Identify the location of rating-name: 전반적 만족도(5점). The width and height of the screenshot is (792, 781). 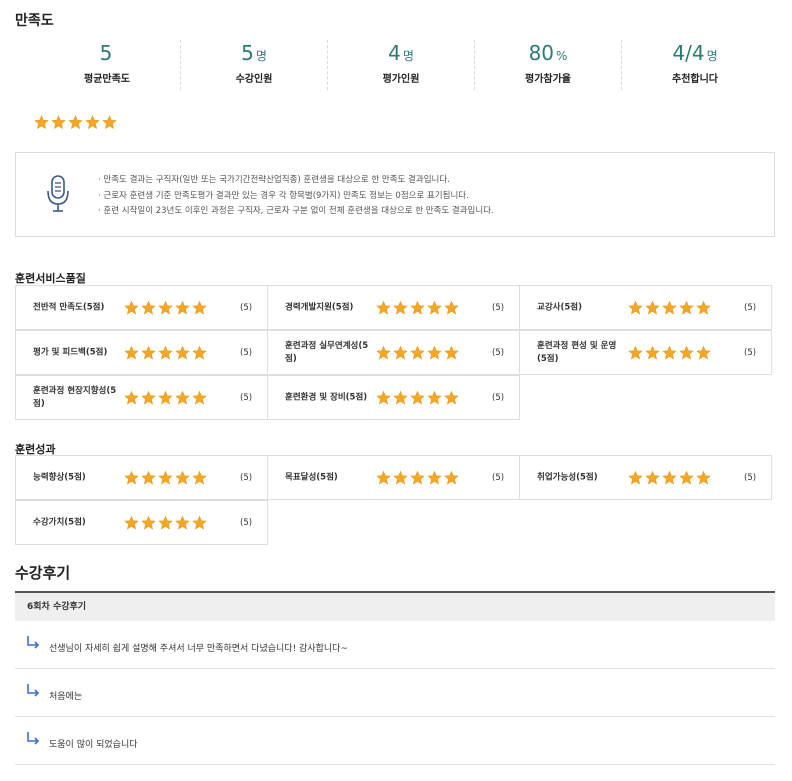
(69, 307).